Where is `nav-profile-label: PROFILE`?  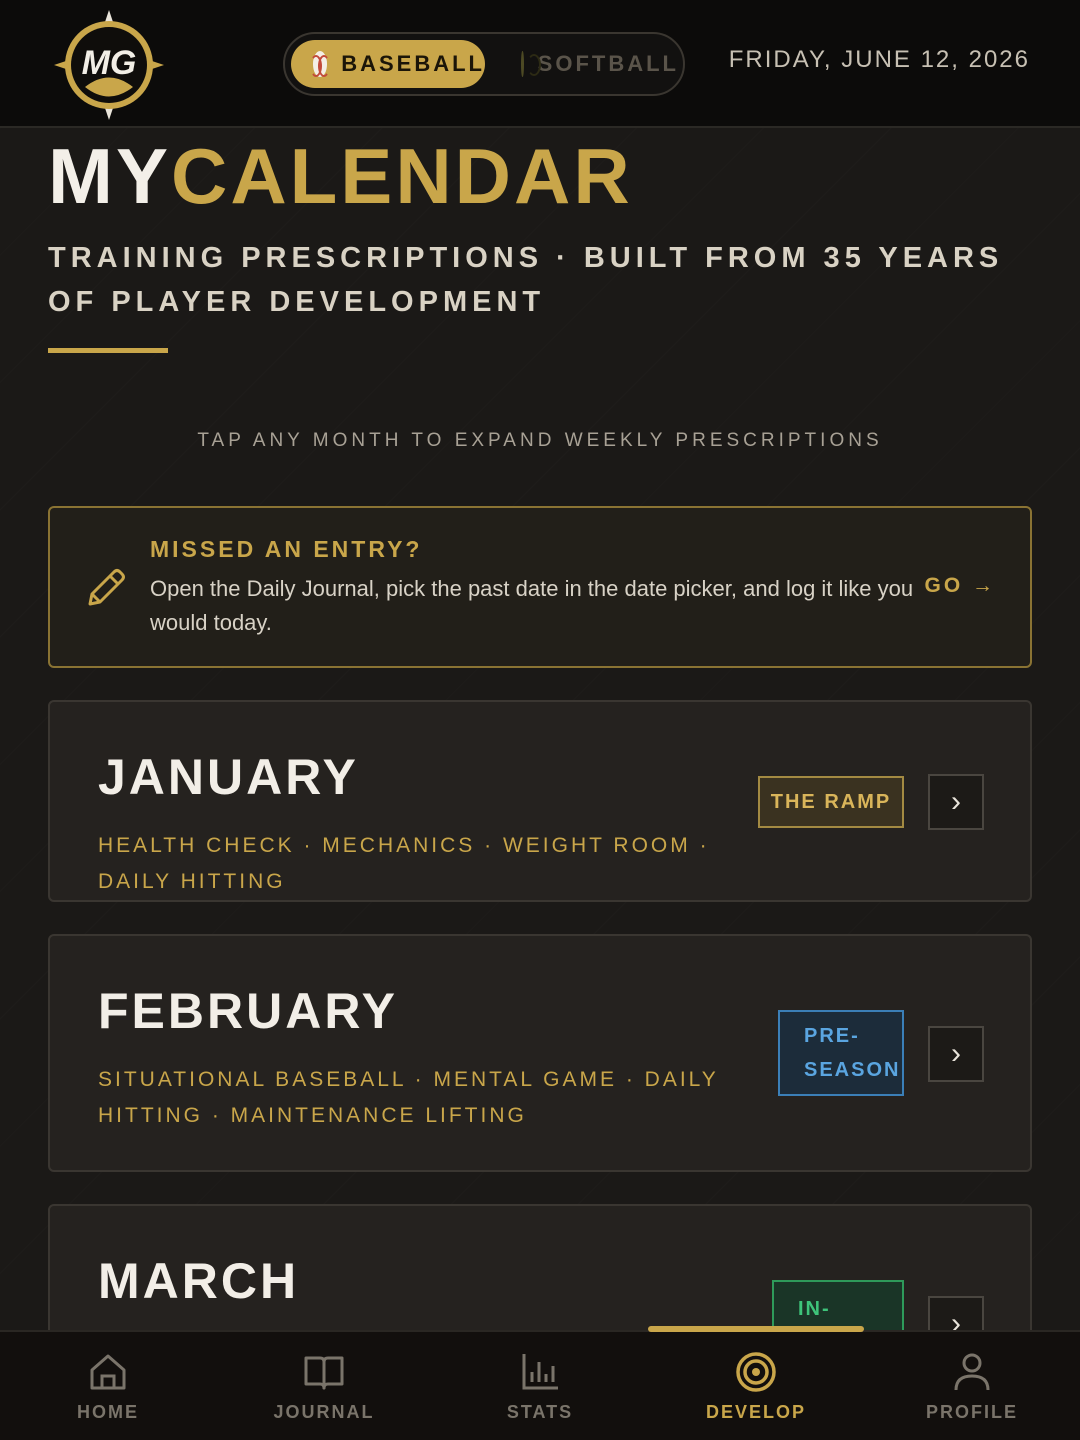
nav-profile-label: PROFILE is located at coordinates (971, 1412).